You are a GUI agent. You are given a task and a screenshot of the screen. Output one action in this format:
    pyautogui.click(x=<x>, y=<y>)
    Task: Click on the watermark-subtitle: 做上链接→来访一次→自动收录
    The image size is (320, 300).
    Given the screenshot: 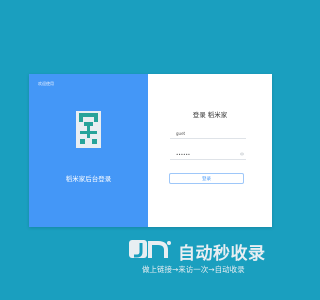 What is the action you would take?
    pyautogui.click(x=193, y=269)
    